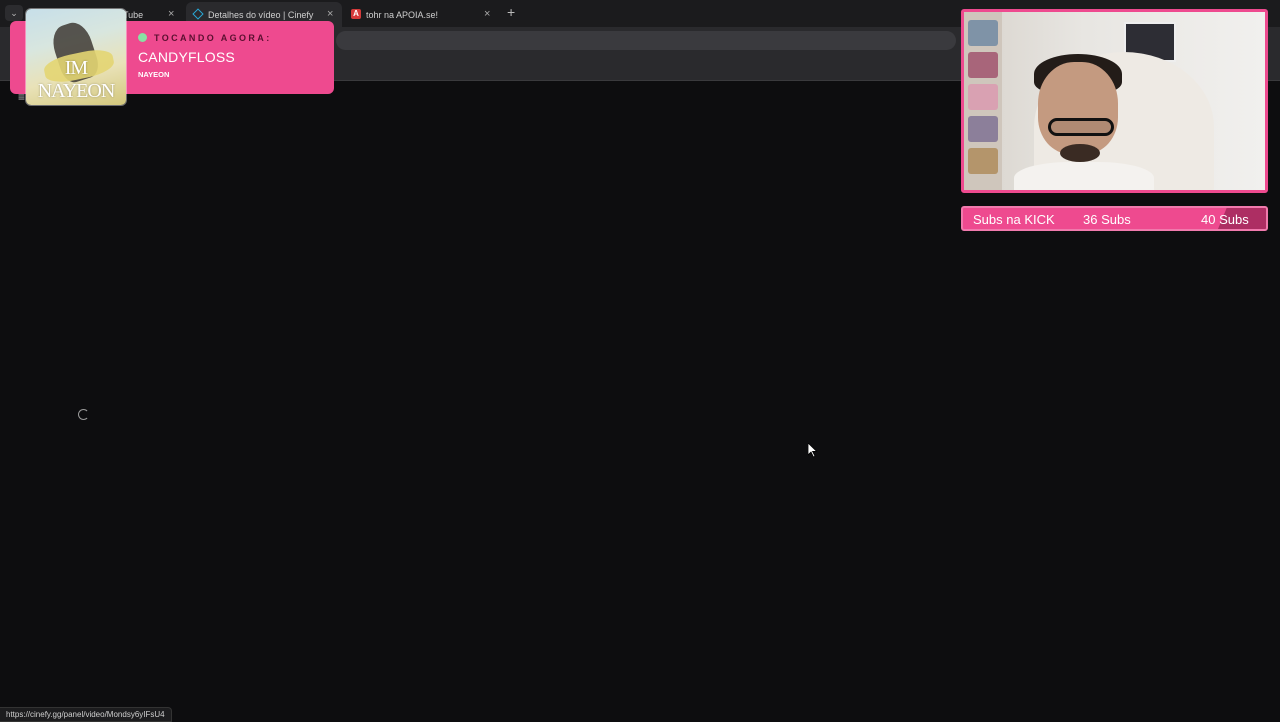 This screenshot has width=1280, height=722. I want to click on cinefy-icon, so click(198, 14).